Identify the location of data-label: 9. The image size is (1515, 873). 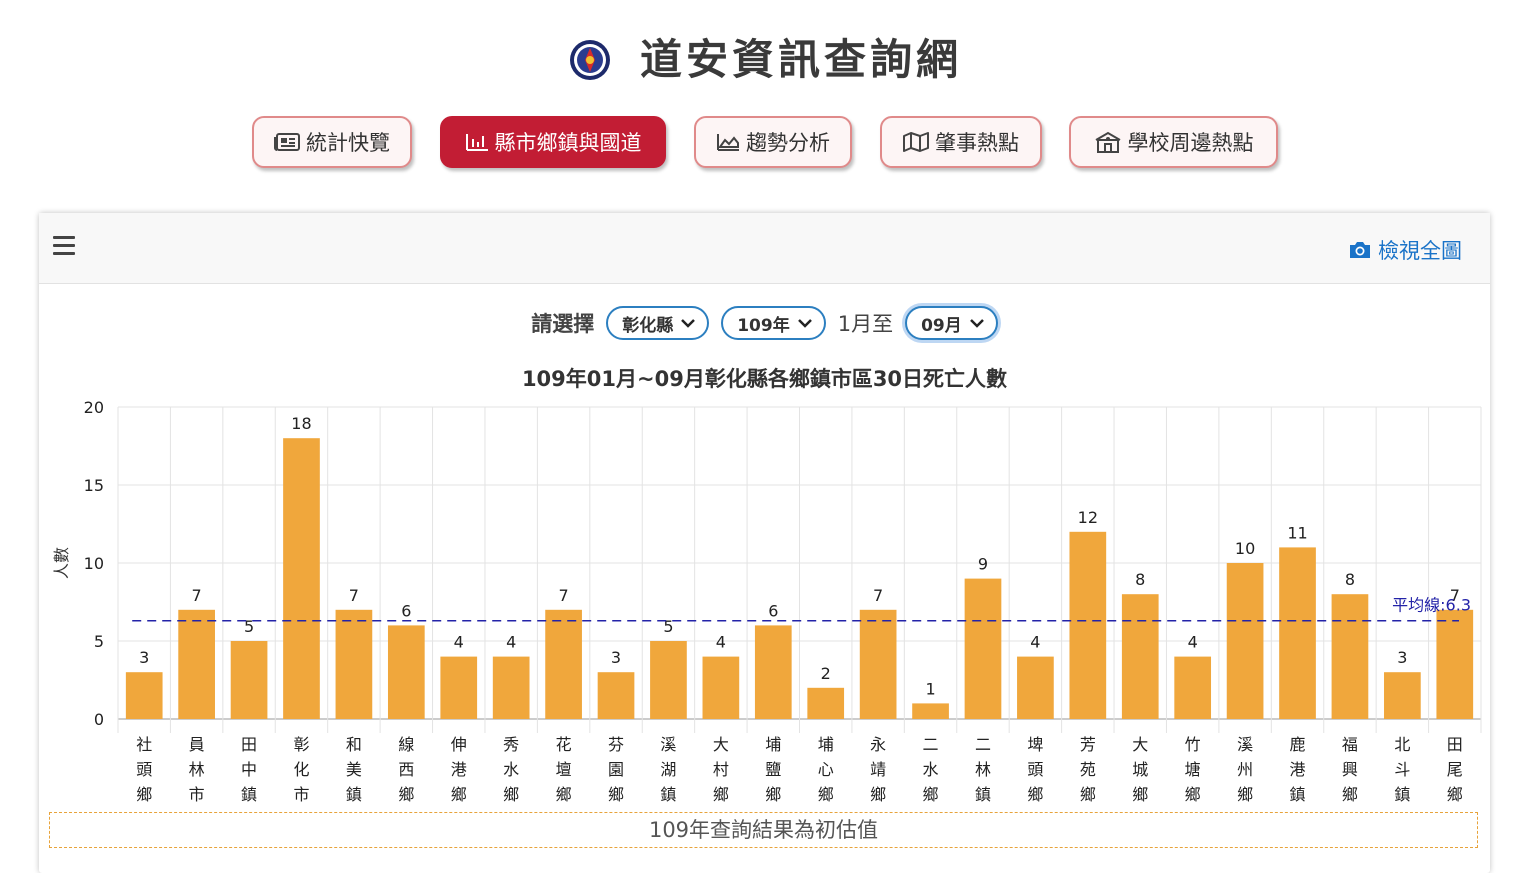
(983, 564).